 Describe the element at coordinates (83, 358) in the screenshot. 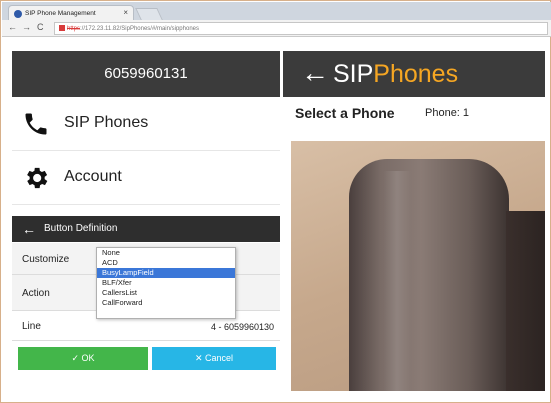

I see `ok-button: ✓ OK` at that location.